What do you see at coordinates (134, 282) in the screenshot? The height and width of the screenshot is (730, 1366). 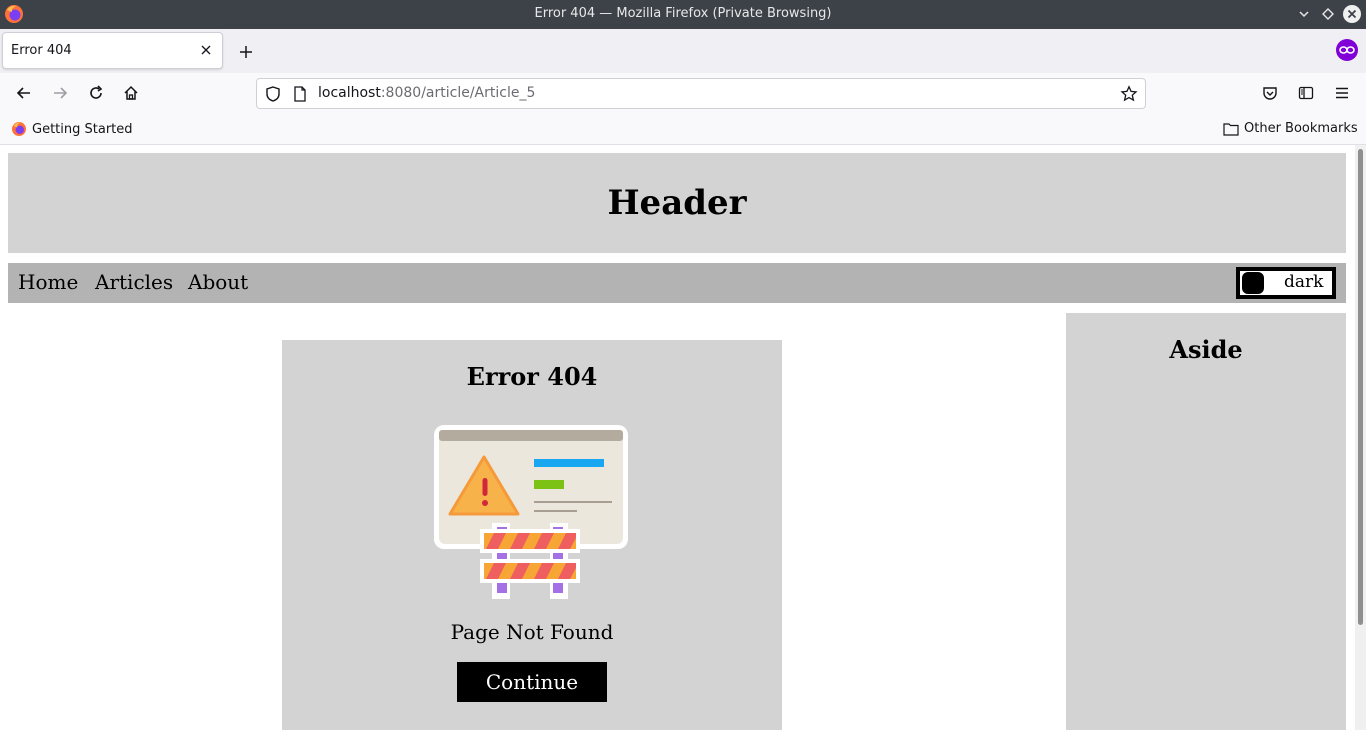 I see `nav-link-articles: Articles` at bounding box center [134, 282].